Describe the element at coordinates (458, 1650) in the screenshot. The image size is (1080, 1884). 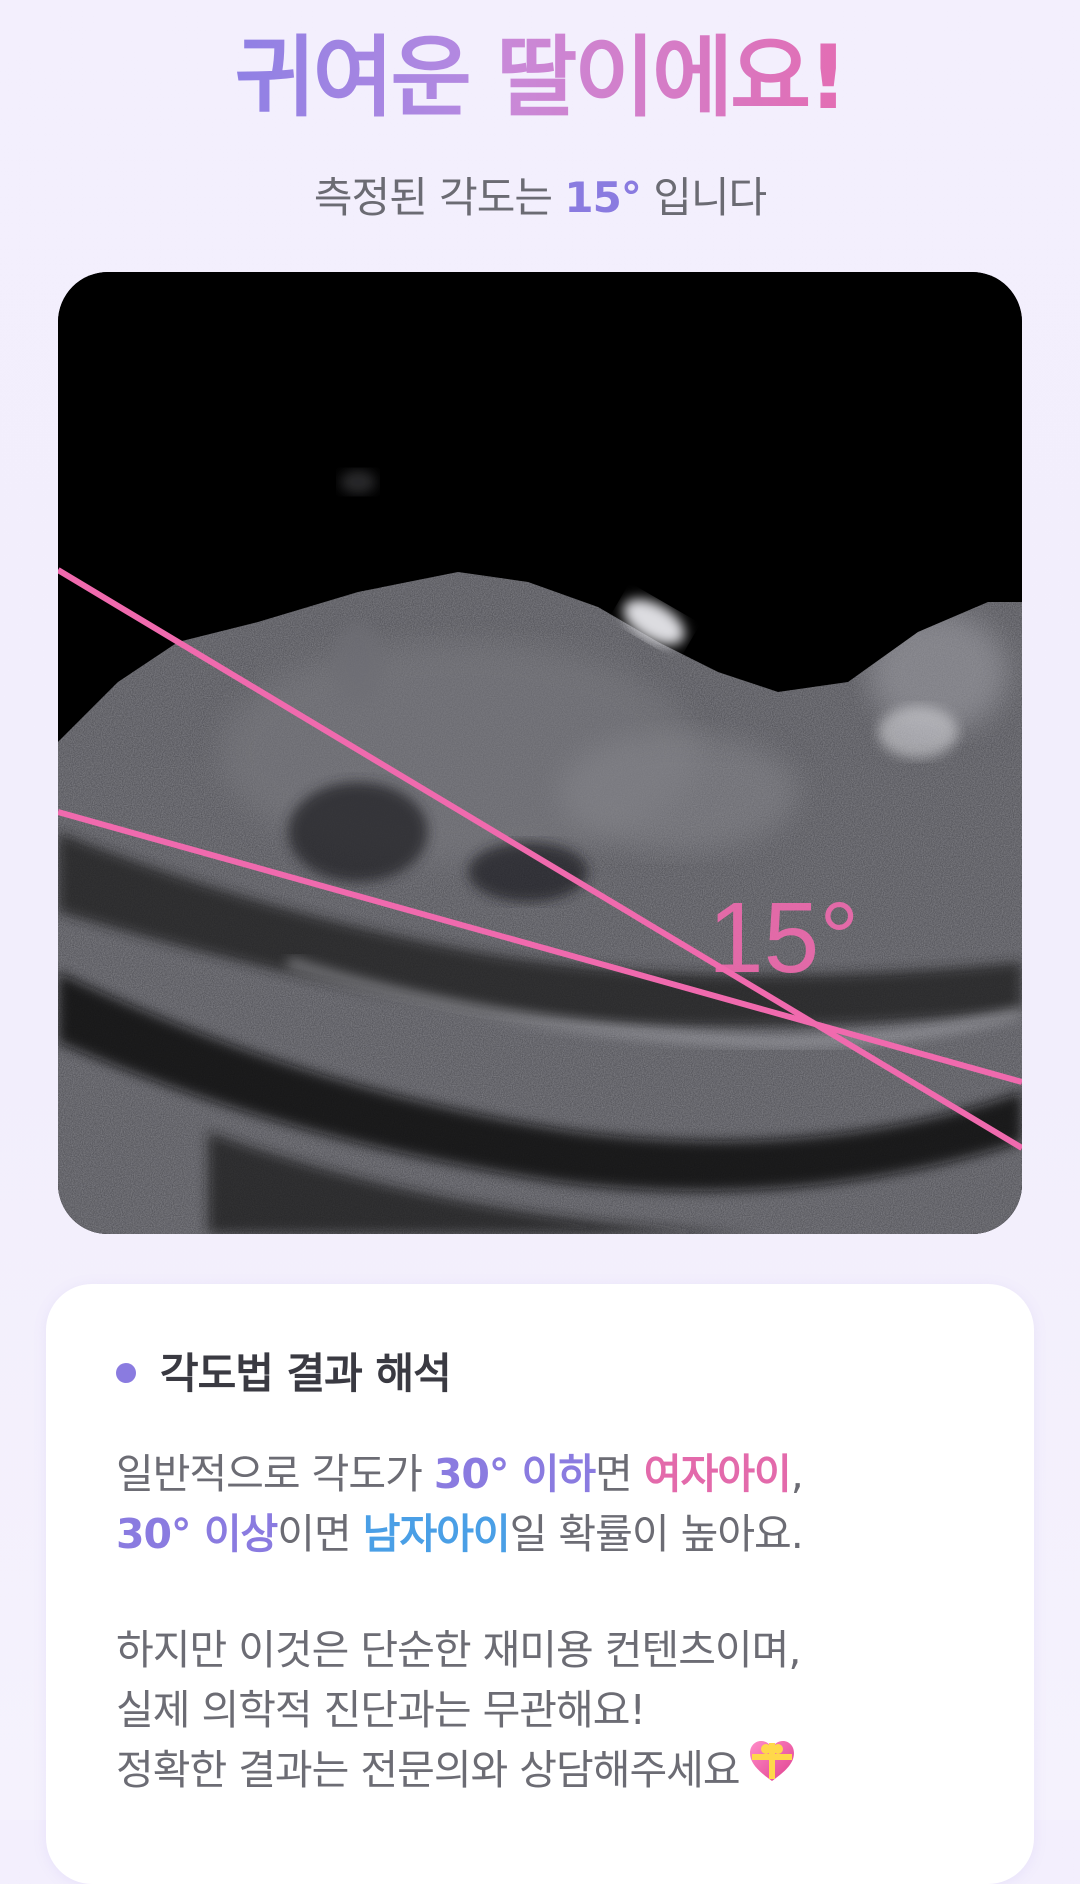
I see `disclaimer-line-1: 하지만 이것은 단순한 재미용 컨텐츠이며,` at that location.